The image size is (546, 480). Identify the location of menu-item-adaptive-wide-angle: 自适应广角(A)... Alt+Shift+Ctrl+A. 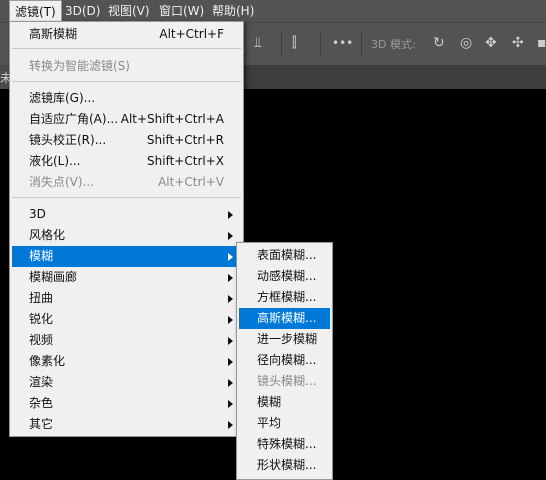
(126, 119).